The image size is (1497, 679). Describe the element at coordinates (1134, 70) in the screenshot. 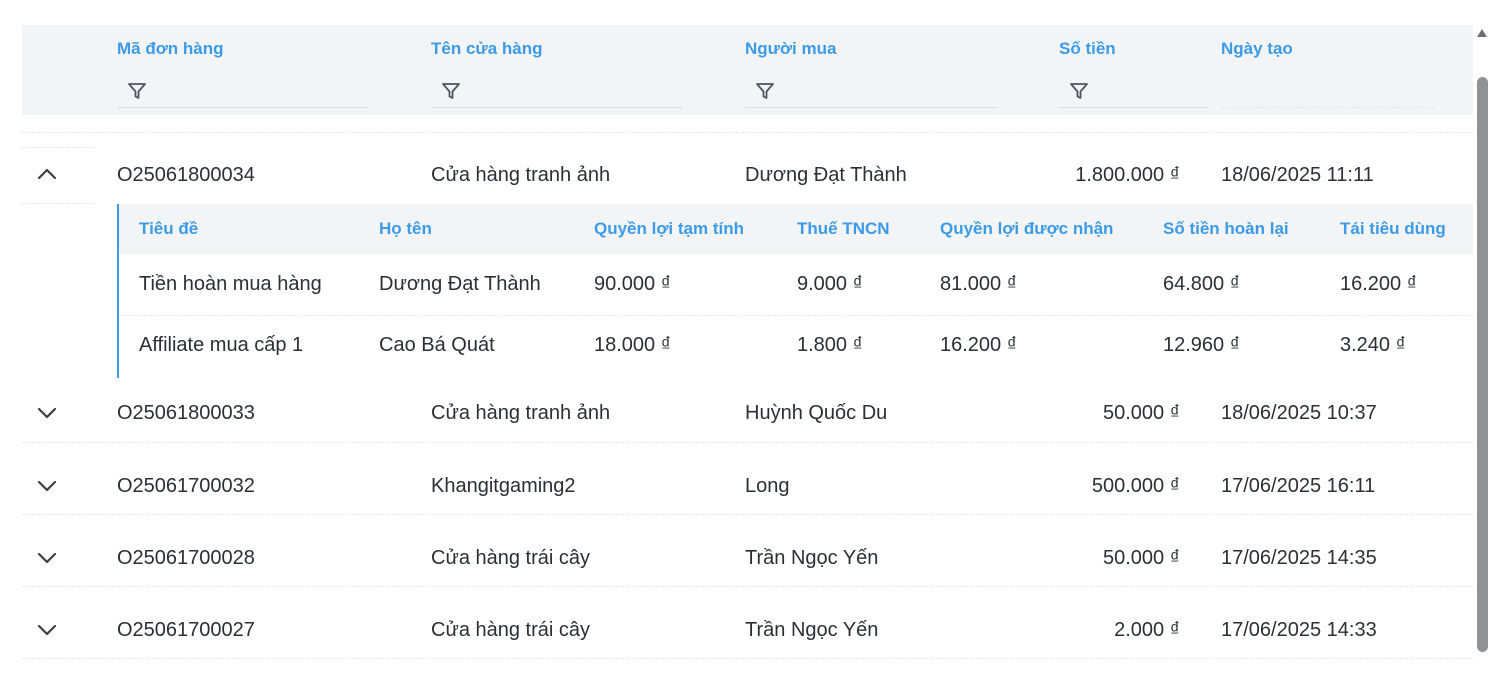

I see `column-amount: Số tiền` at that location.